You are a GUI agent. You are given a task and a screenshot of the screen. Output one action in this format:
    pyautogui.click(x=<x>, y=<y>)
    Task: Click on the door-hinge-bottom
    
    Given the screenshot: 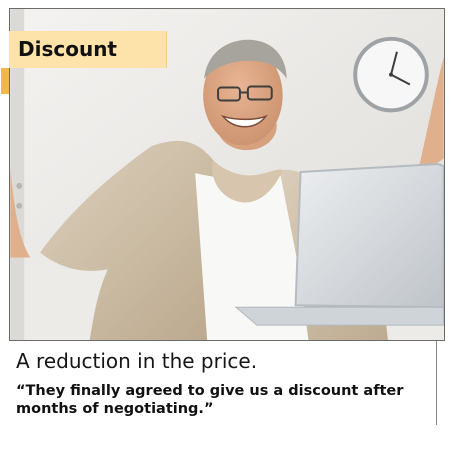 What is the action you would take?
    pyautogui.click(x=19, y=205)
    